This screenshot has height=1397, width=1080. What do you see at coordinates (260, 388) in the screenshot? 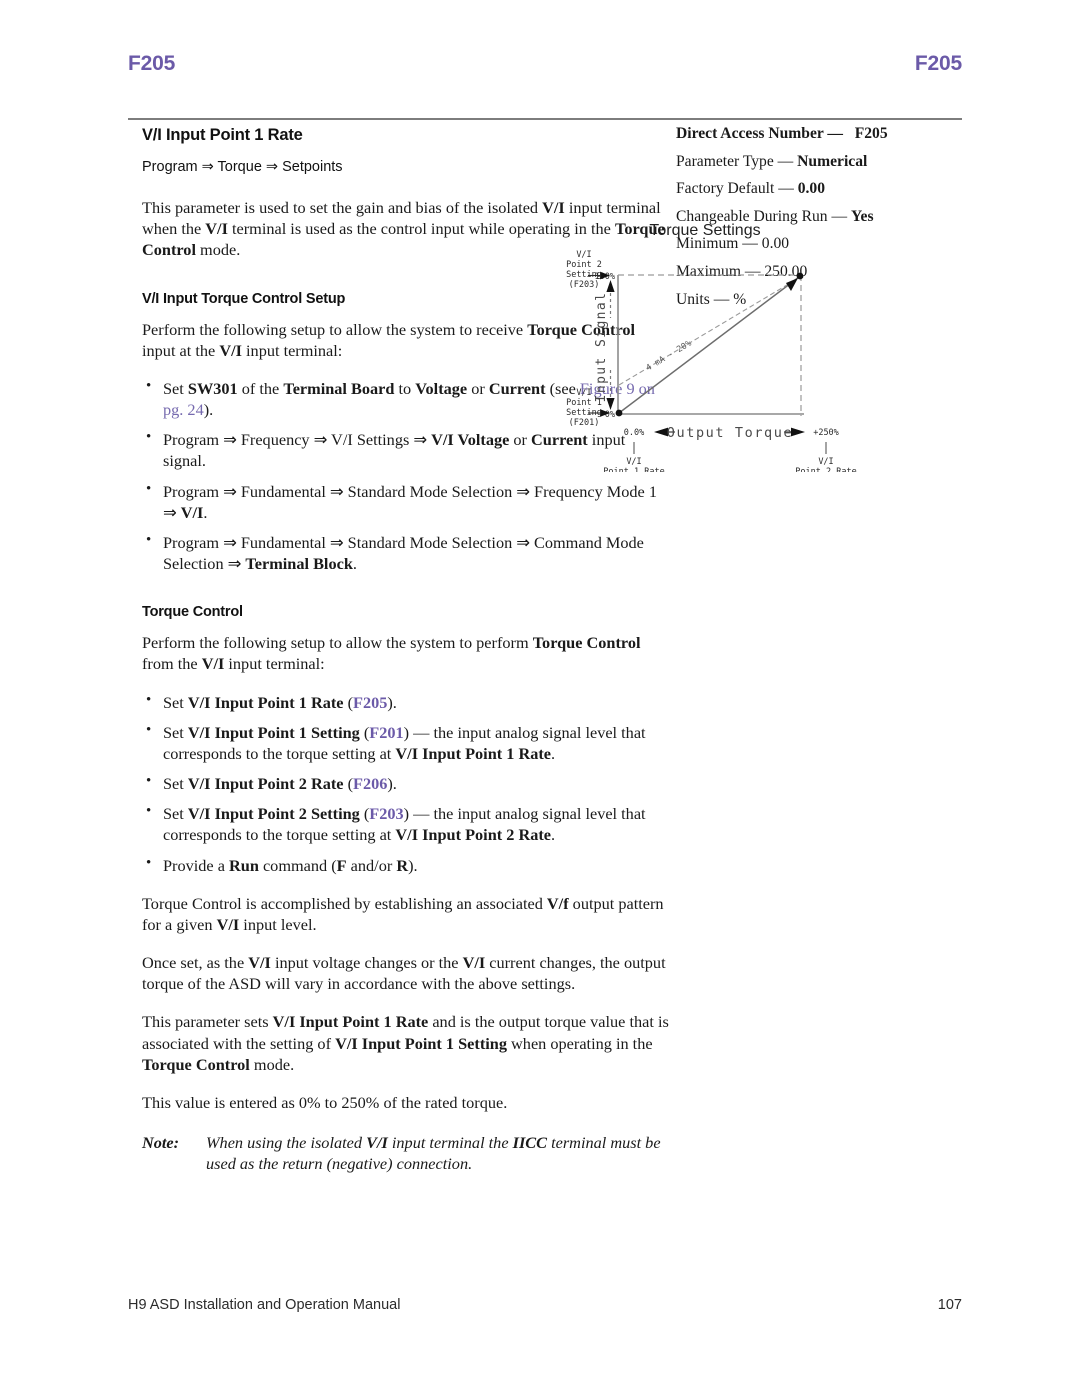
I see `bullet-text: of the` at bounding box center [260, 388].